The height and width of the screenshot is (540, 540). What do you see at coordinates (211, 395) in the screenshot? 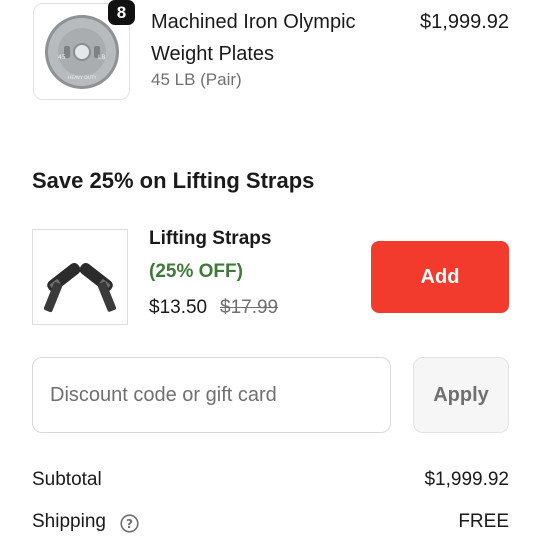
I see `discount-code-input: Discount code or gift card` at bounding box center [211, 395].